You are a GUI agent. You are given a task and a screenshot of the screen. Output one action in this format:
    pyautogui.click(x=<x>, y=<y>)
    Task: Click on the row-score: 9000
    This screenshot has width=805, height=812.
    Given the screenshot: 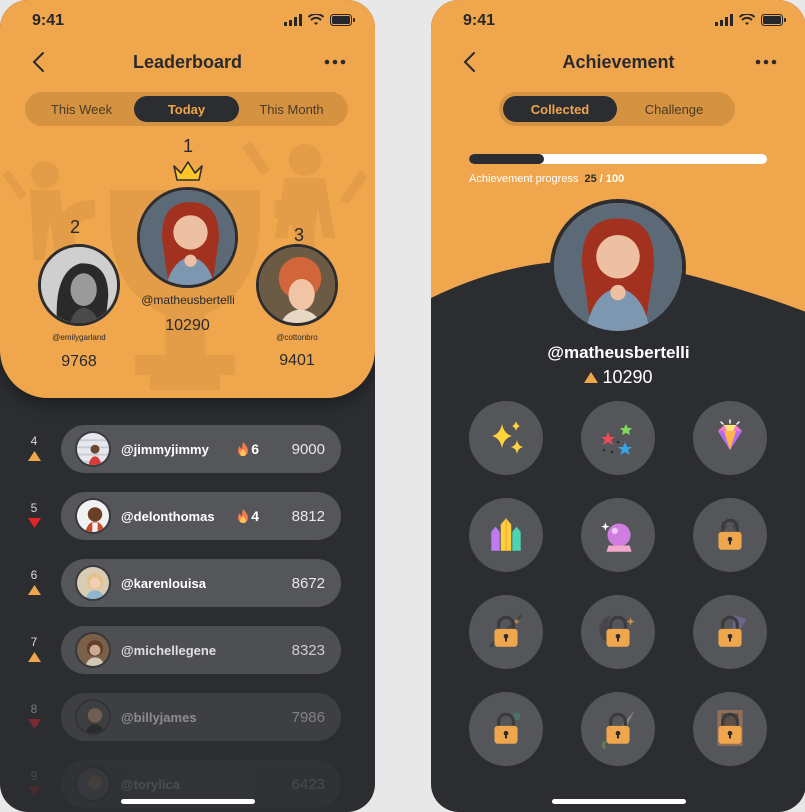 What is the action you would take?
    pyautogui.click(x=308, y=449)
    